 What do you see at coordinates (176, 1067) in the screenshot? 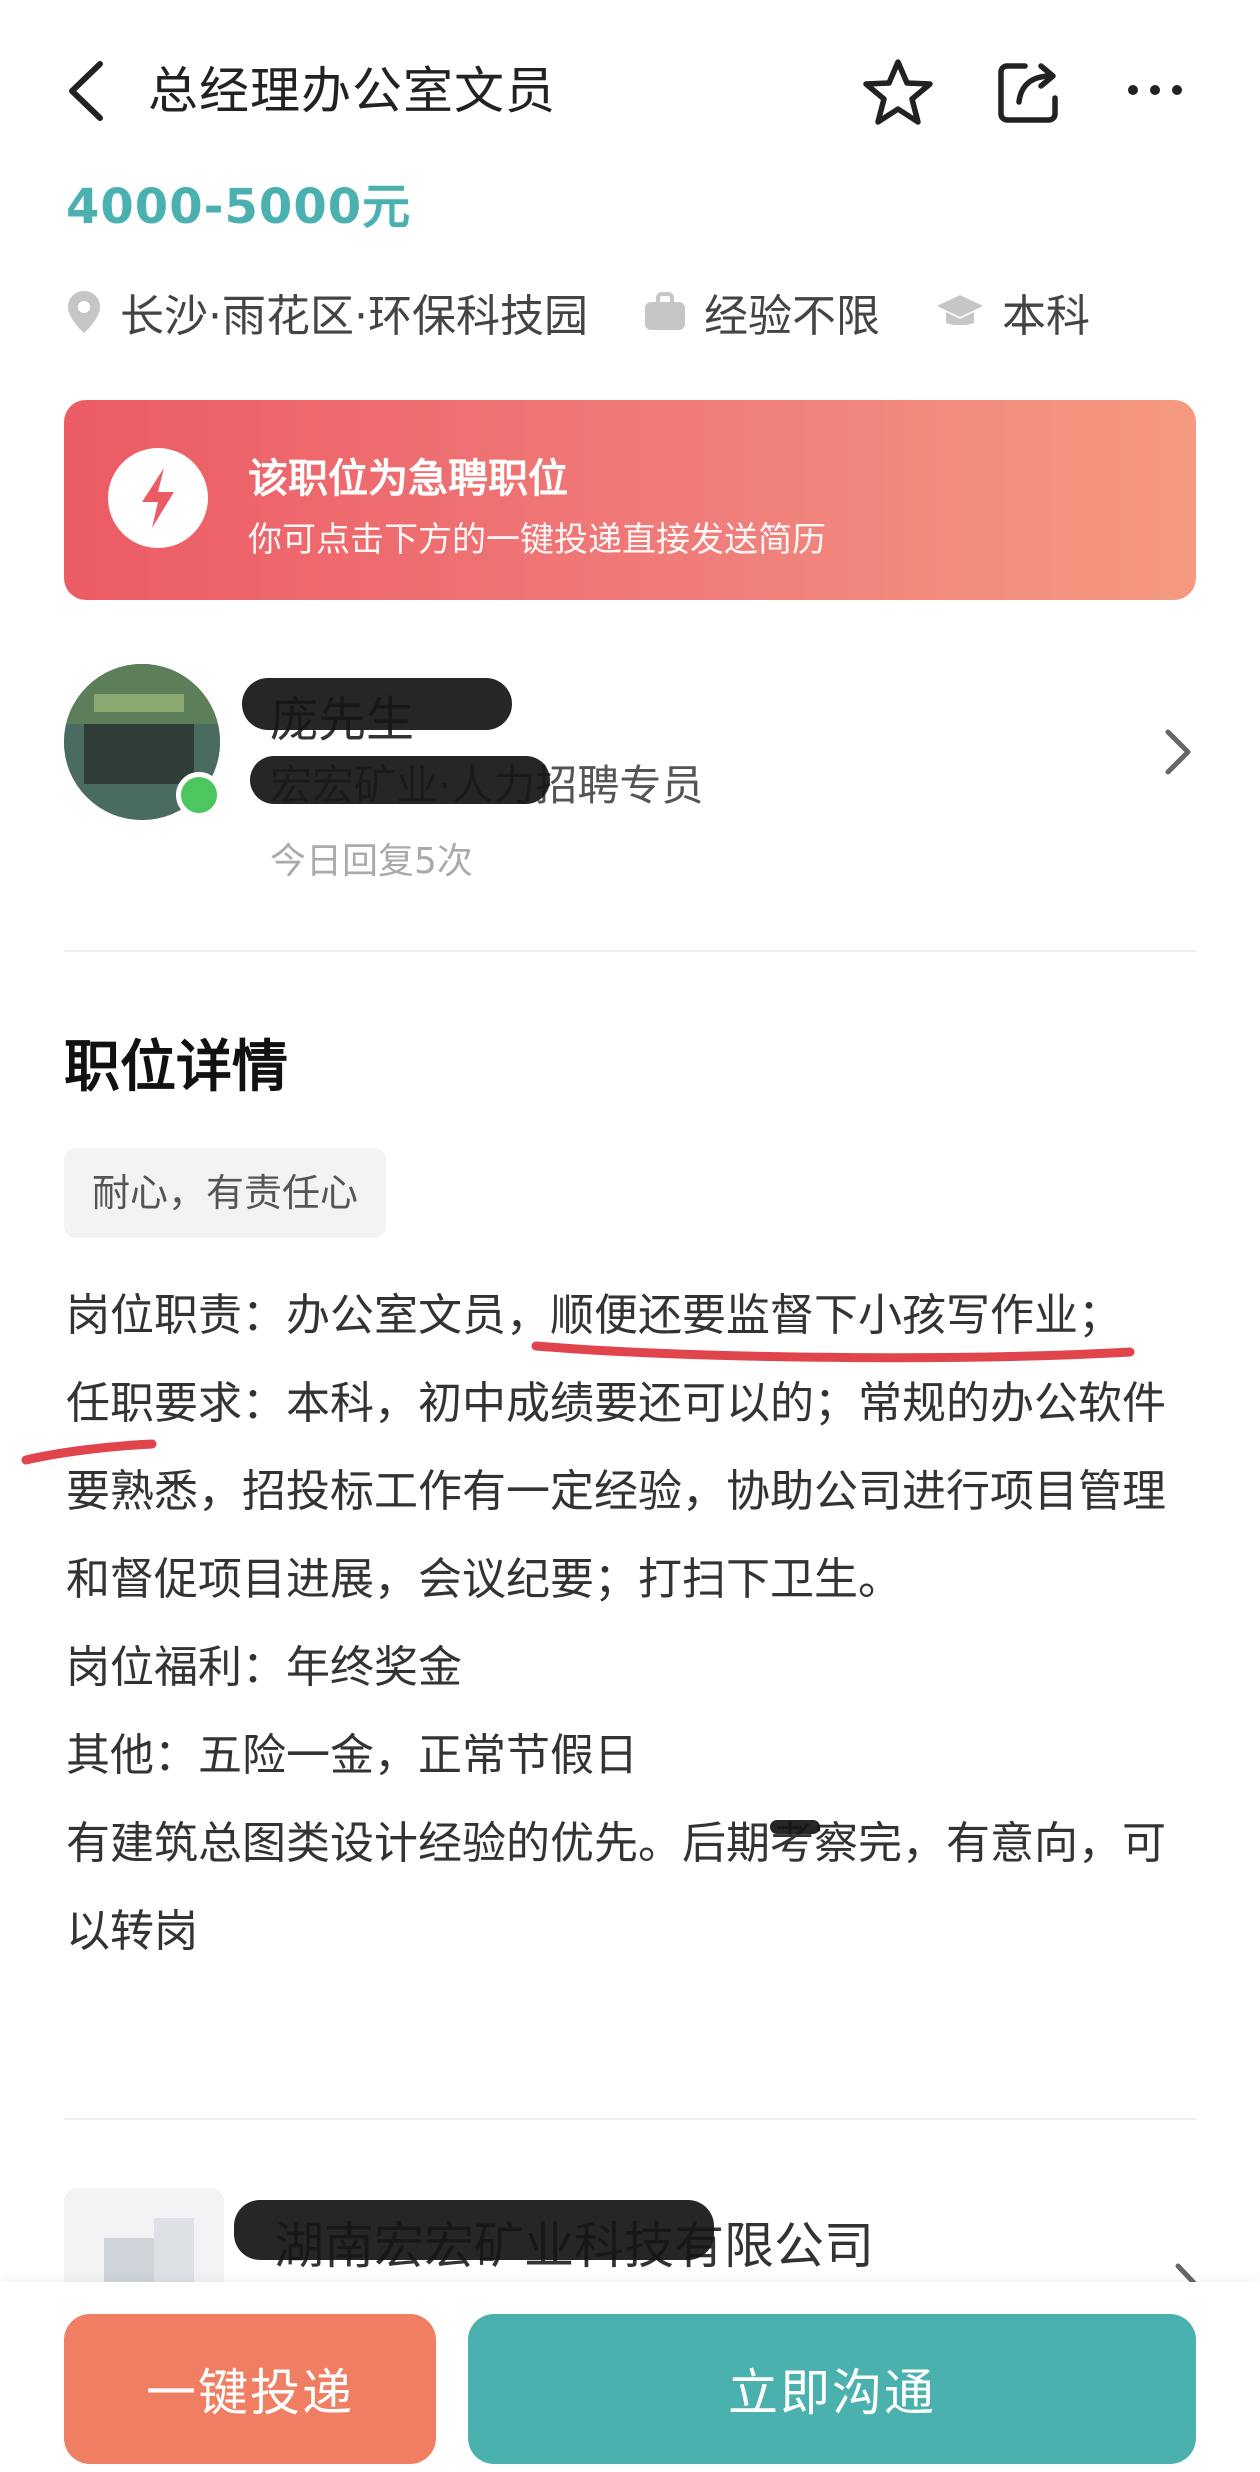
I see `section-title: 职位详情` at bounding box center [176, 1067].